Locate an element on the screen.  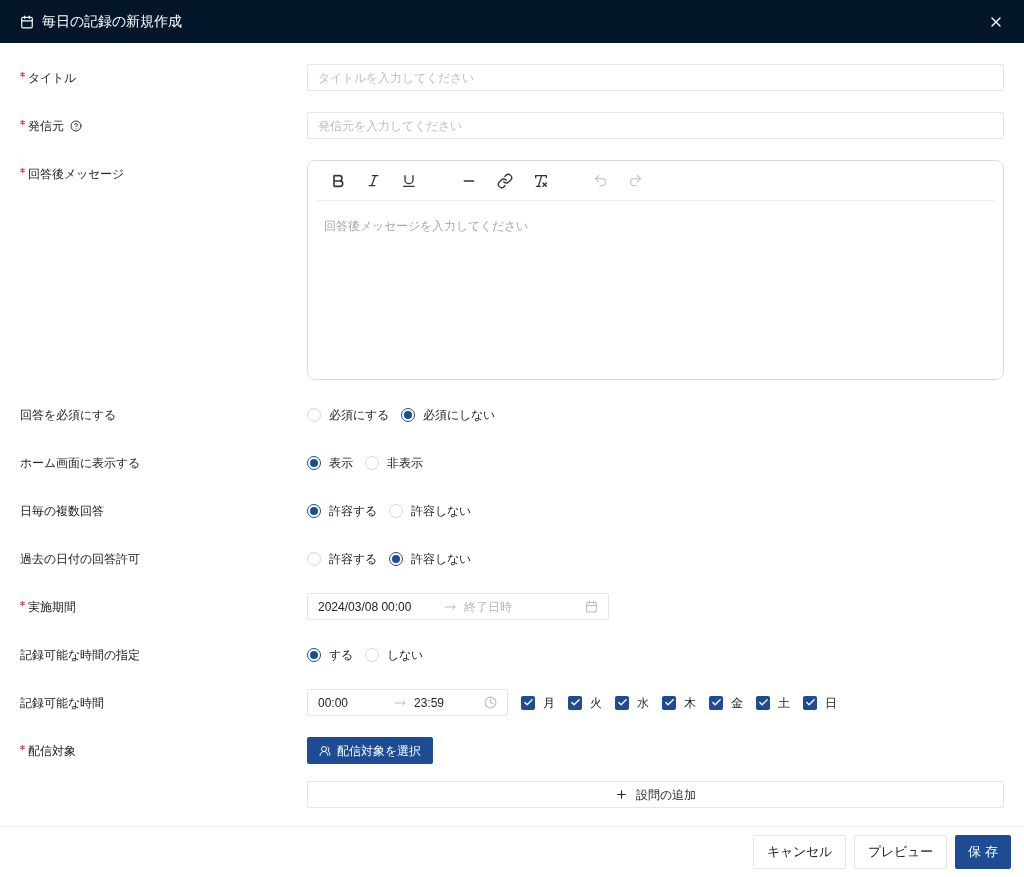
underline-icon is located at coordinates (409, 180).